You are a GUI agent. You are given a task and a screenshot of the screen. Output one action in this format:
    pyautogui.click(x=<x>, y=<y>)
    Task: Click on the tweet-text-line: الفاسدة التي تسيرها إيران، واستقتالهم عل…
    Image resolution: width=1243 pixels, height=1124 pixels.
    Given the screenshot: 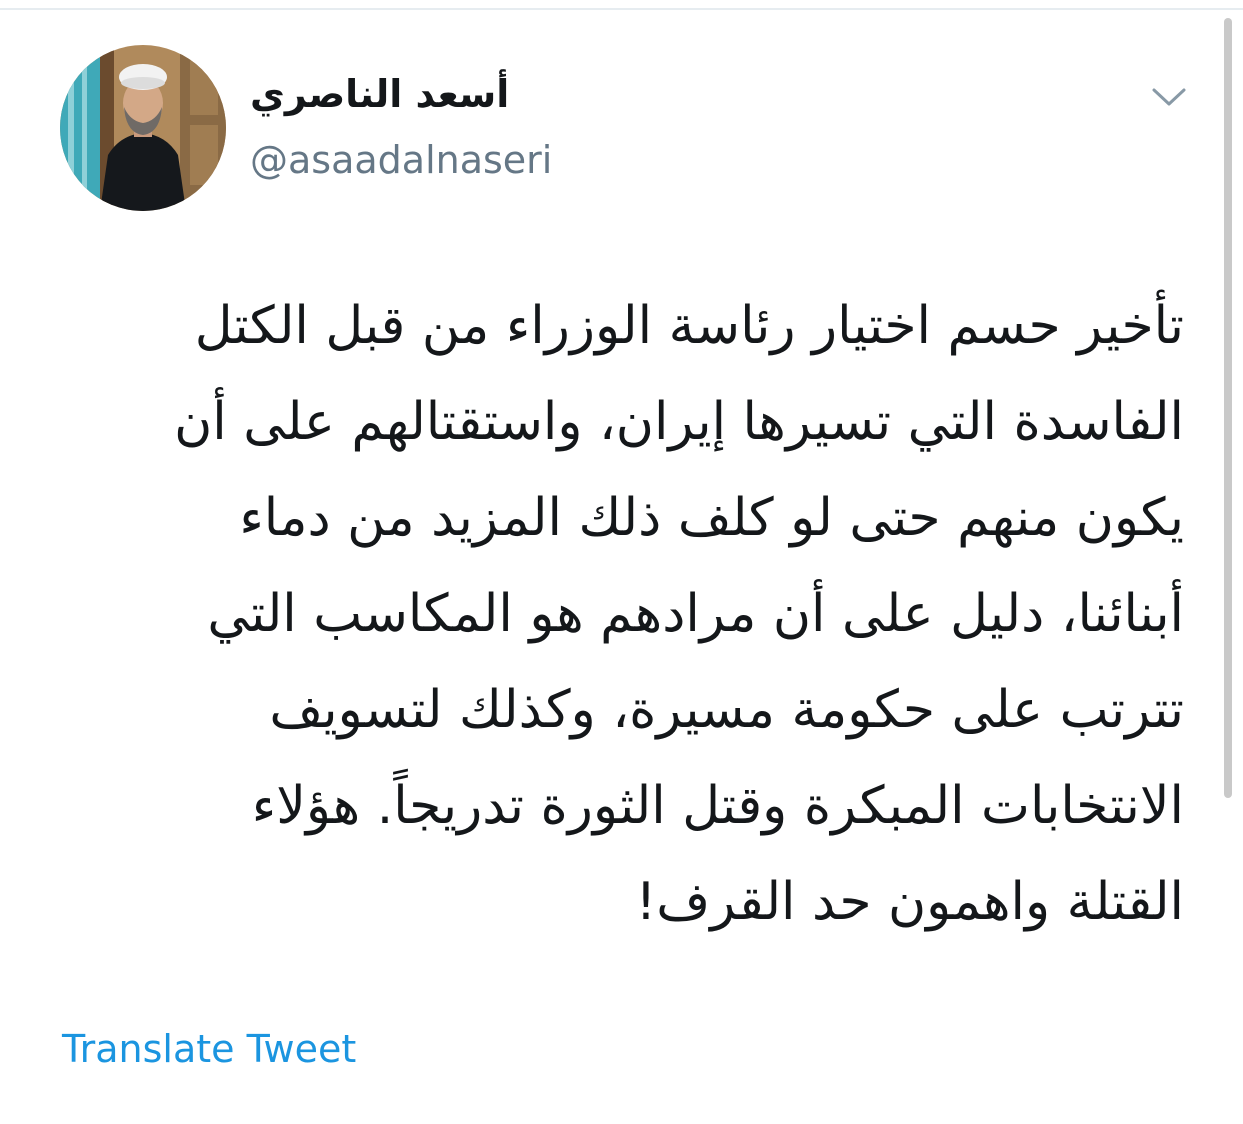 What is the action you would take?
    pyautogui.click(x=679, y=422)
    